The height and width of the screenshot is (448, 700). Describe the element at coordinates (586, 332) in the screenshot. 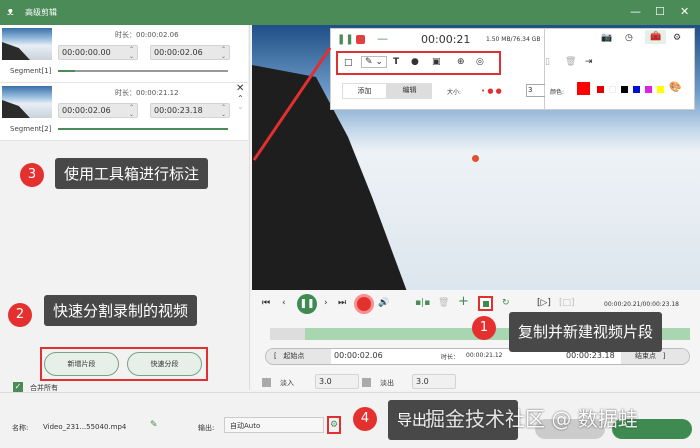

I see `annotation-tooltip-1: 复制并新建视频片段` at that location.